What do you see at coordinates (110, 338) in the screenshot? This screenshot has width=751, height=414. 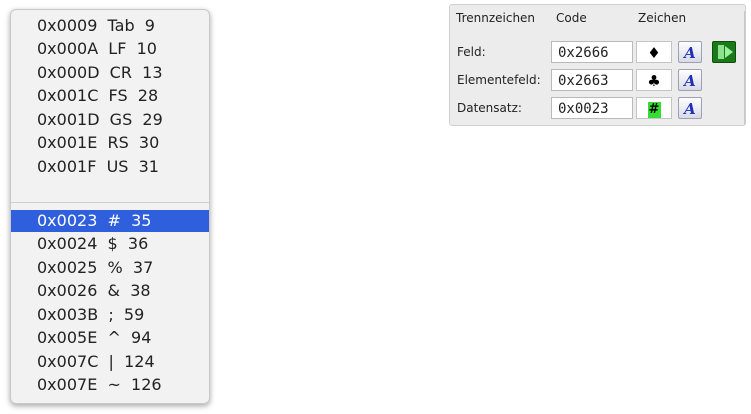 I see `menu-item-caret: 0x005E ^ 94` at bounding box center [110, 338].